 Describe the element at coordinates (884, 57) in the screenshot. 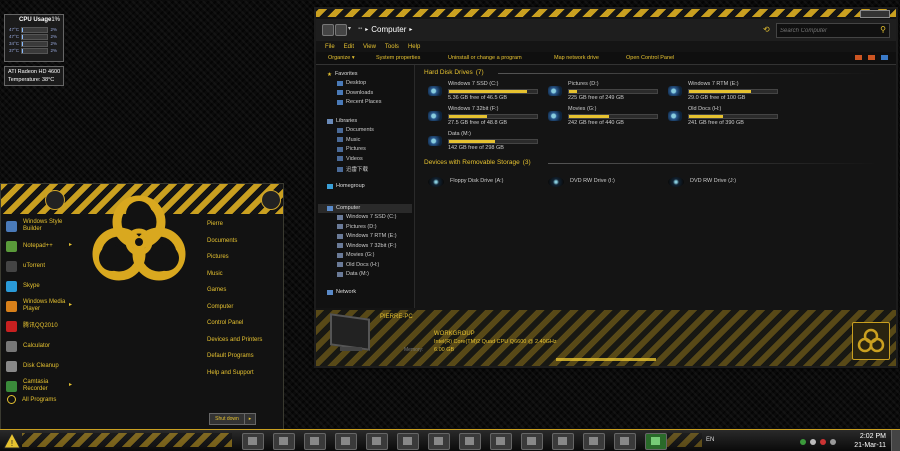

I see `help-icon` at that location.